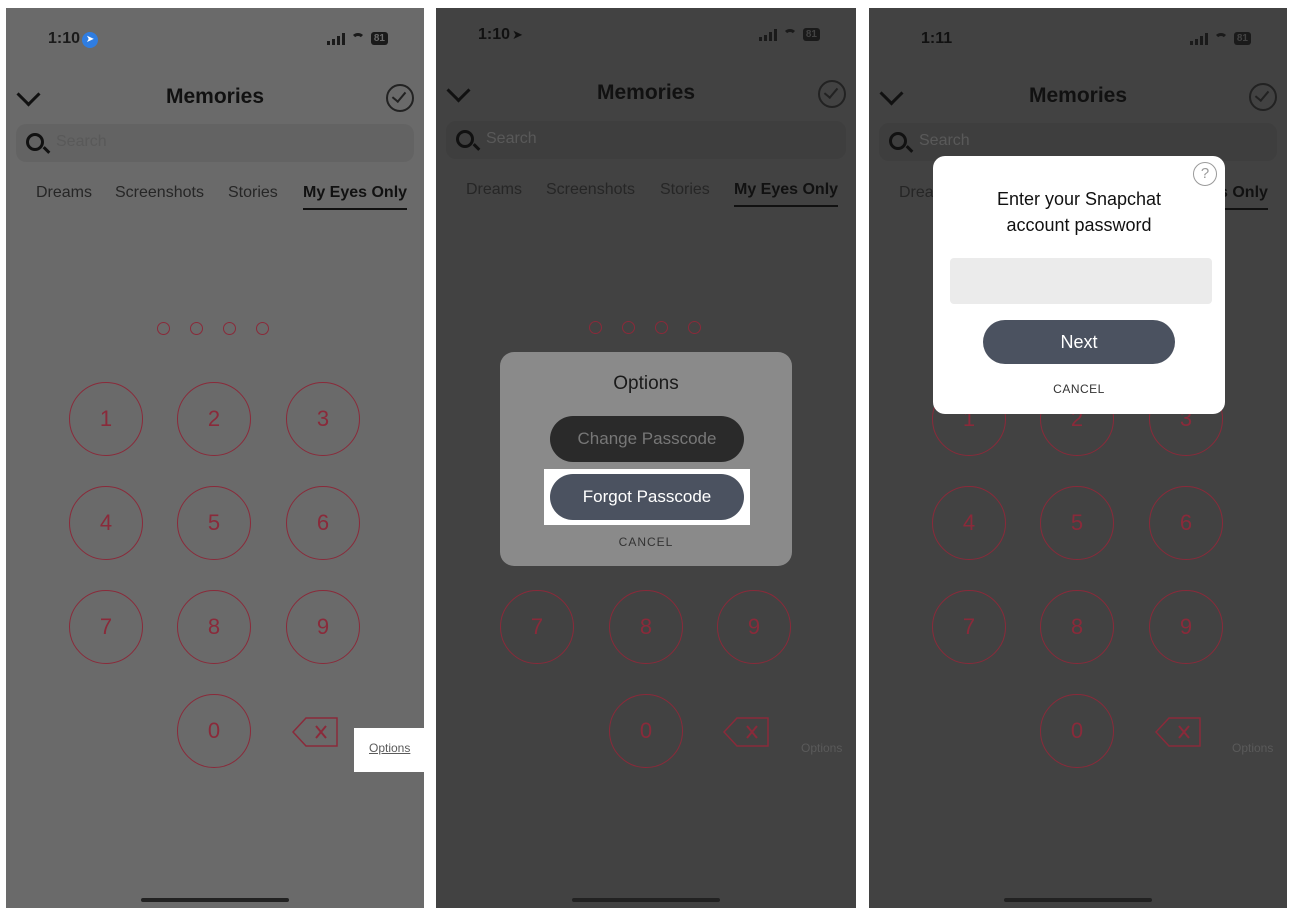  What do you see at coordinates (1243, 197) in the screenshot?
I see `tab-my-eyes-only: s Only` at bounding box center [1243, 197].